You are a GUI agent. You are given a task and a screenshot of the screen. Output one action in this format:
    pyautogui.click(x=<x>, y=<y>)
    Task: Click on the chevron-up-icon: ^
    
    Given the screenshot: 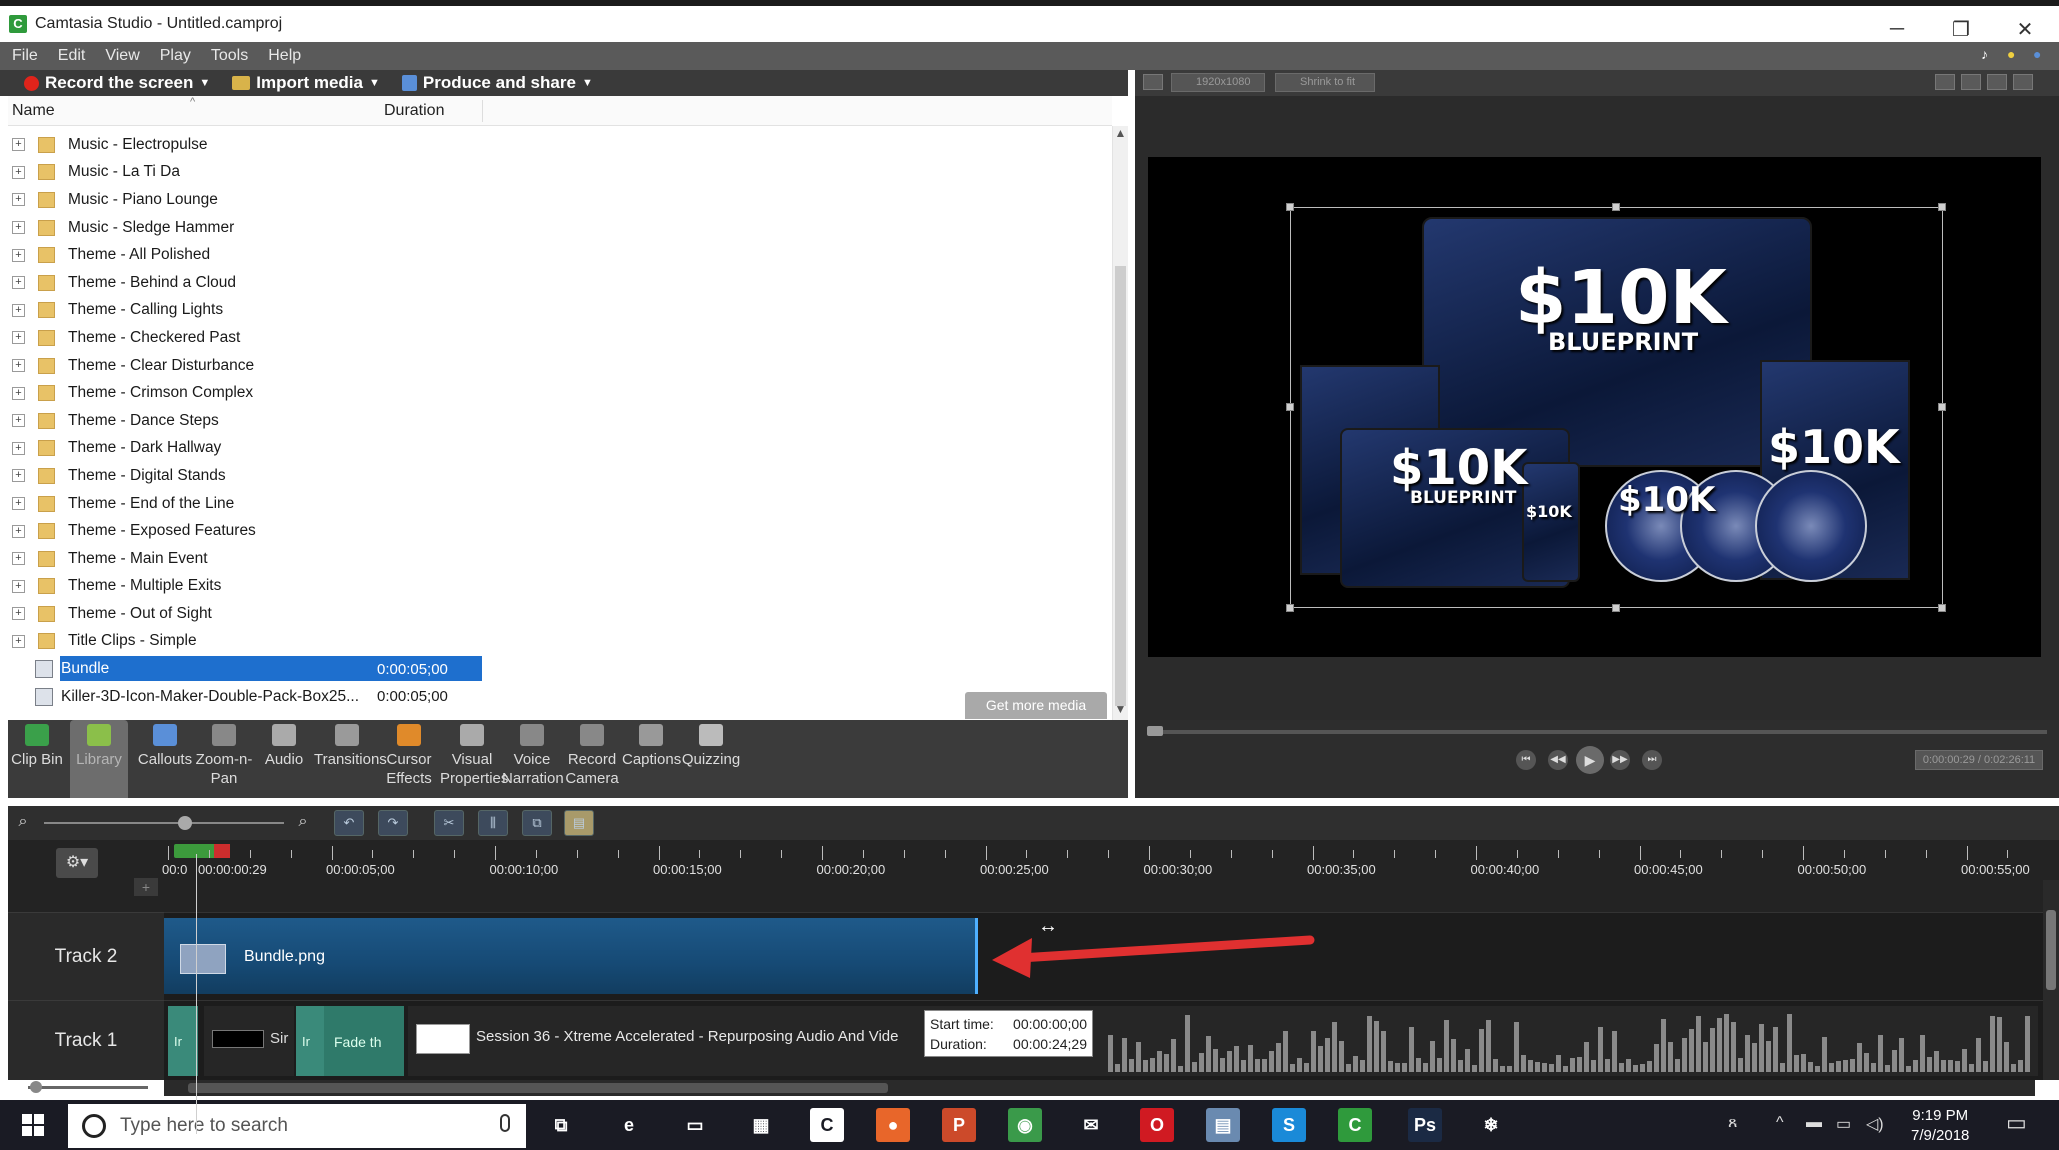 What is the action you would take?
    pyautogui.click(x=1780, y=1123)
    